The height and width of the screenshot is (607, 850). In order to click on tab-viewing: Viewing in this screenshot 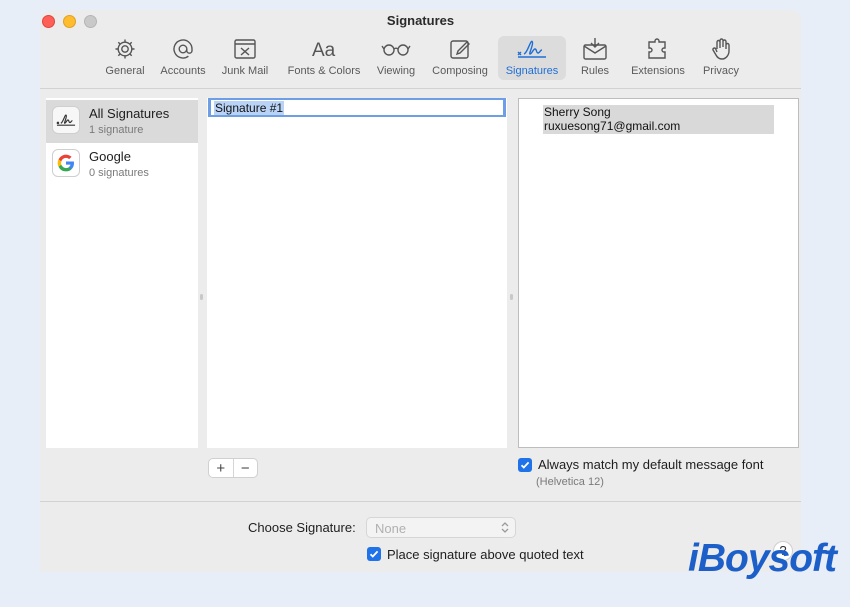, I will do `click(396, 58)`.